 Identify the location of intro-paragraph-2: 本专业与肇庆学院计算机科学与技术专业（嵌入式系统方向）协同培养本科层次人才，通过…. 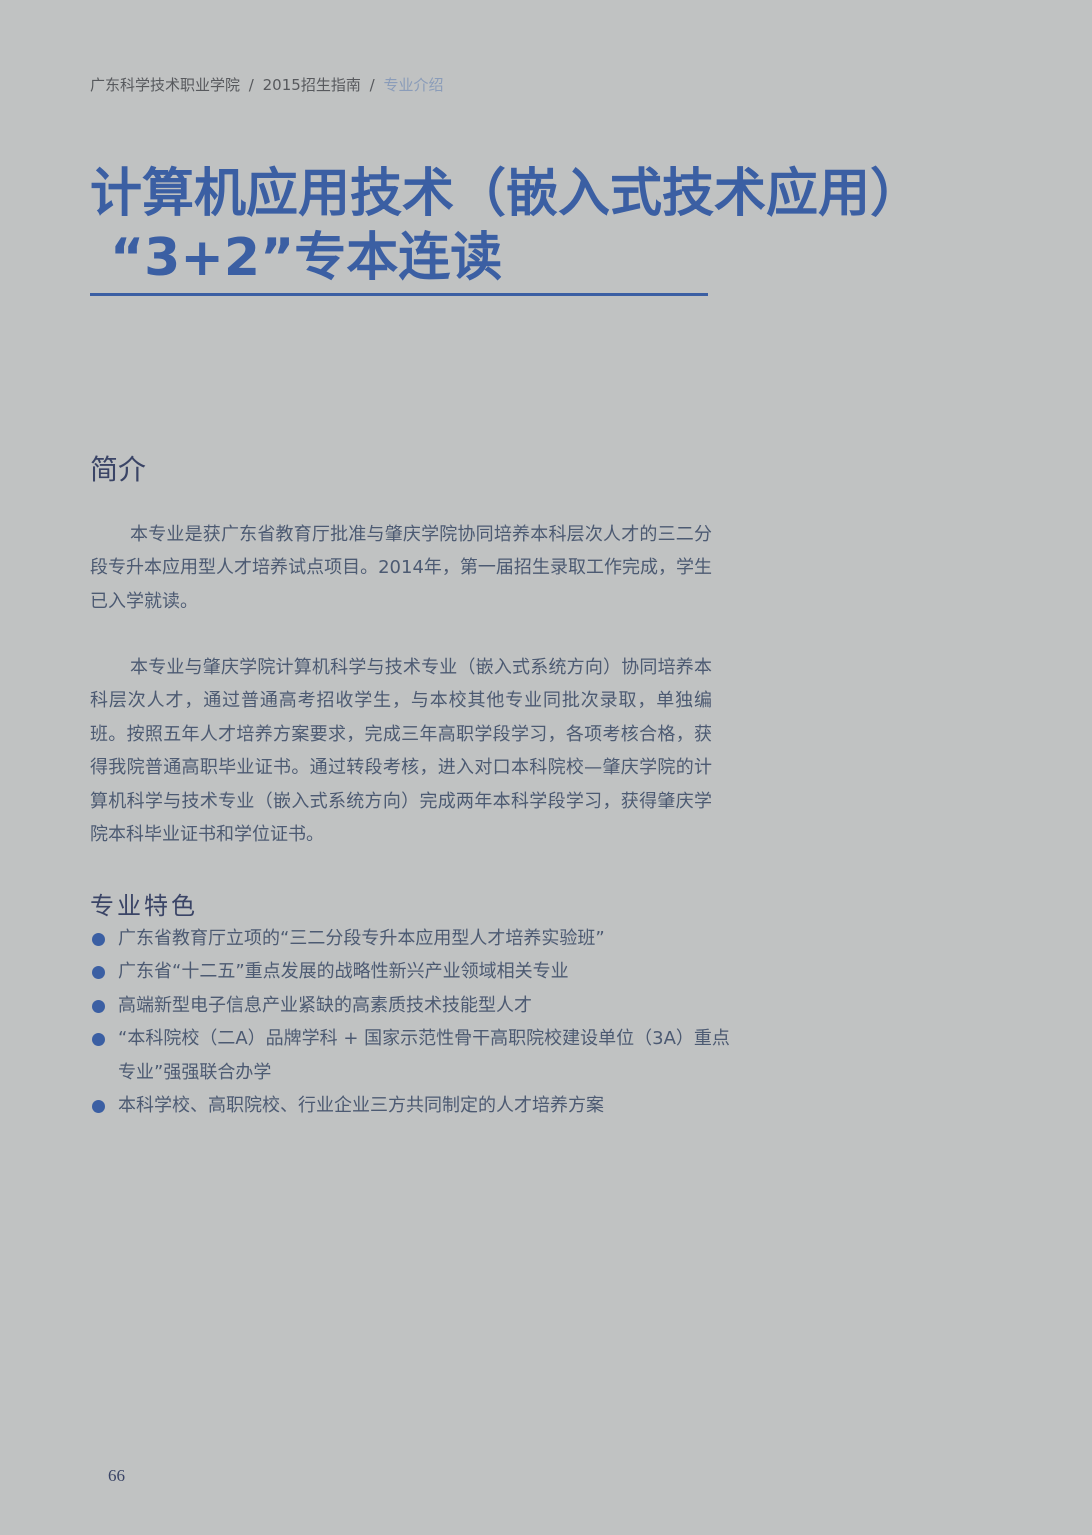
(401, 751).